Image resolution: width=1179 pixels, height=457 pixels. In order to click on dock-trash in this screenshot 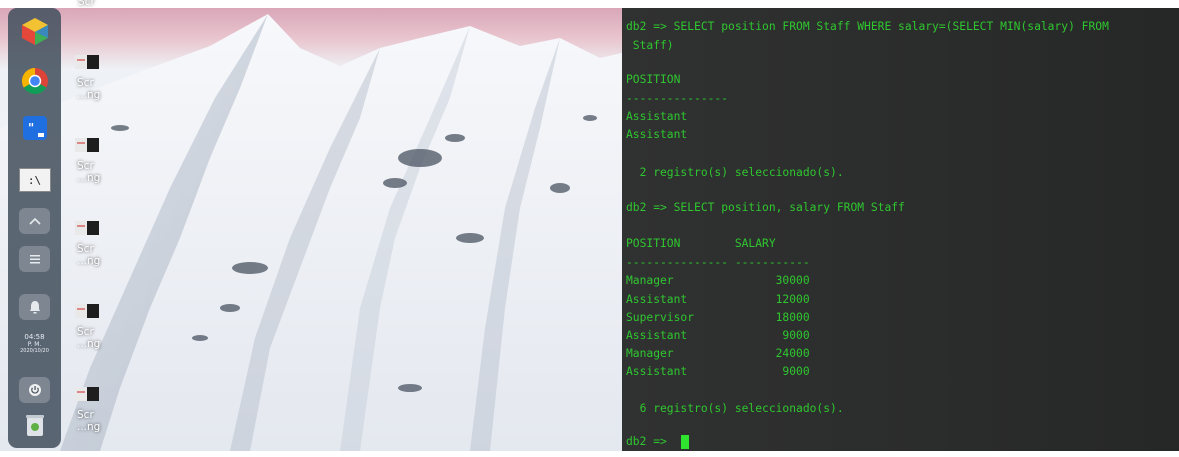, I will do `click(34, 425)`.